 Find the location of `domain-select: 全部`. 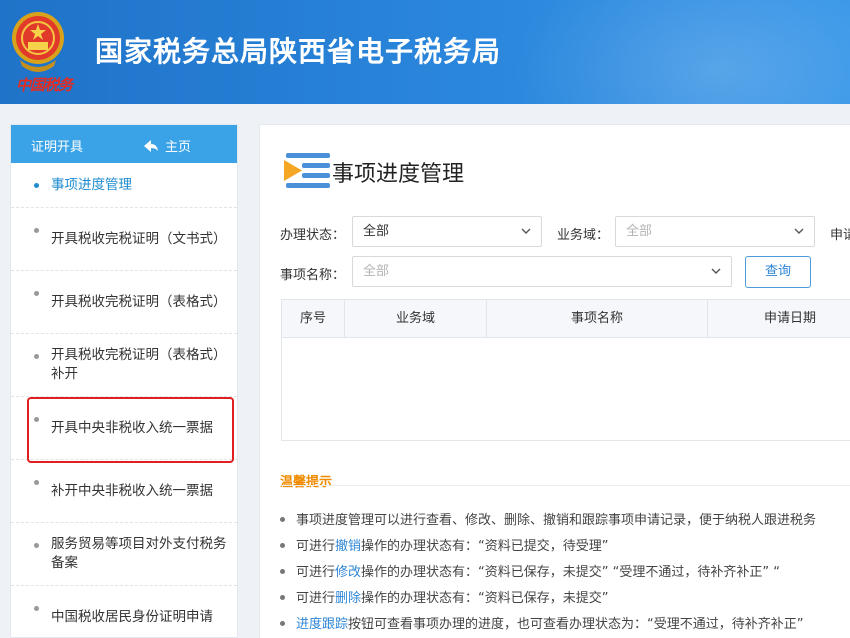

domain-select: 全部 is located at coordinates (715, 231).